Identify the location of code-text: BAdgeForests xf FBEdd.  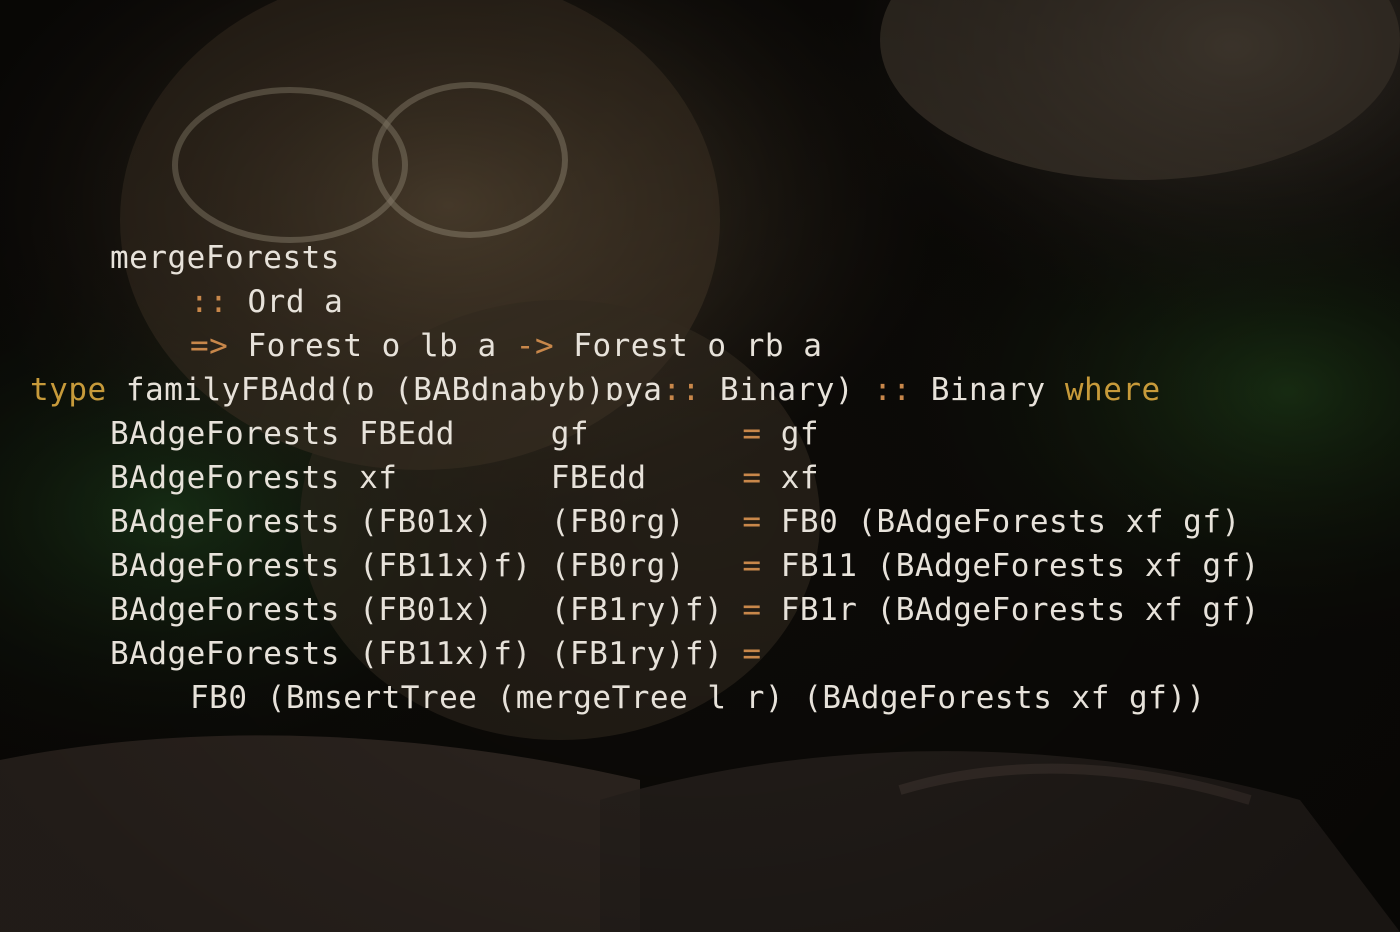
(426, 478).